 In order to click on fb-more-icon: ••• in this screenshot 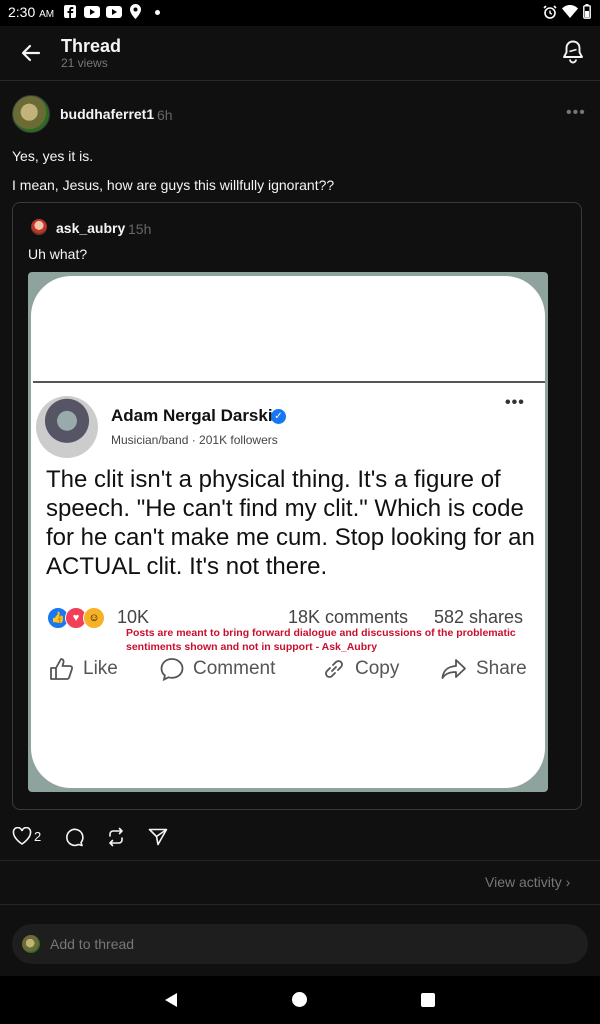, I will do `click(515, 402)`.